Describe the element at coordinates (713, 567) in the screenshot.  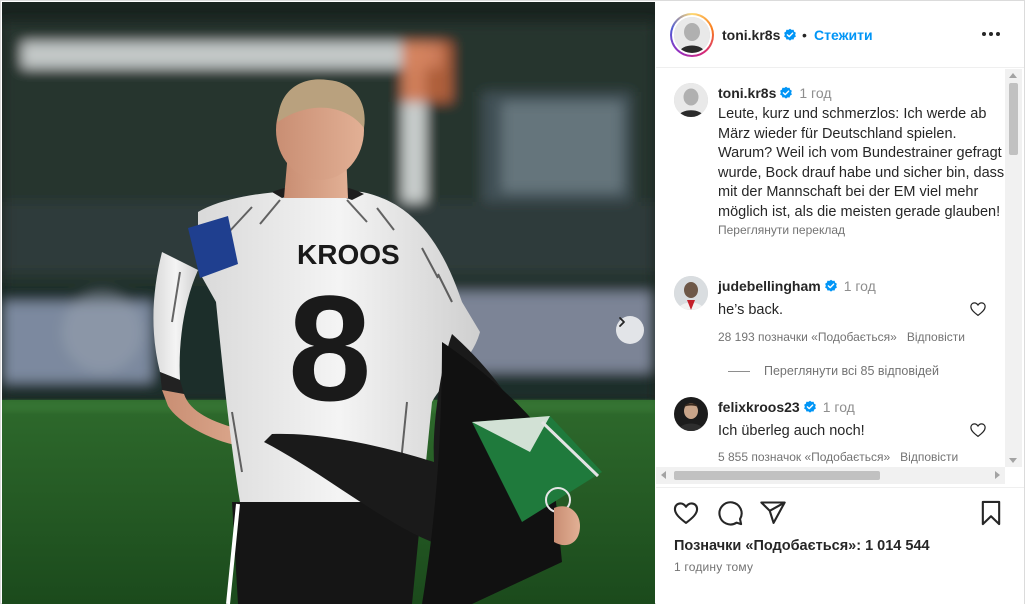
I see `post-timestamp: 1 годину тому` at that location.